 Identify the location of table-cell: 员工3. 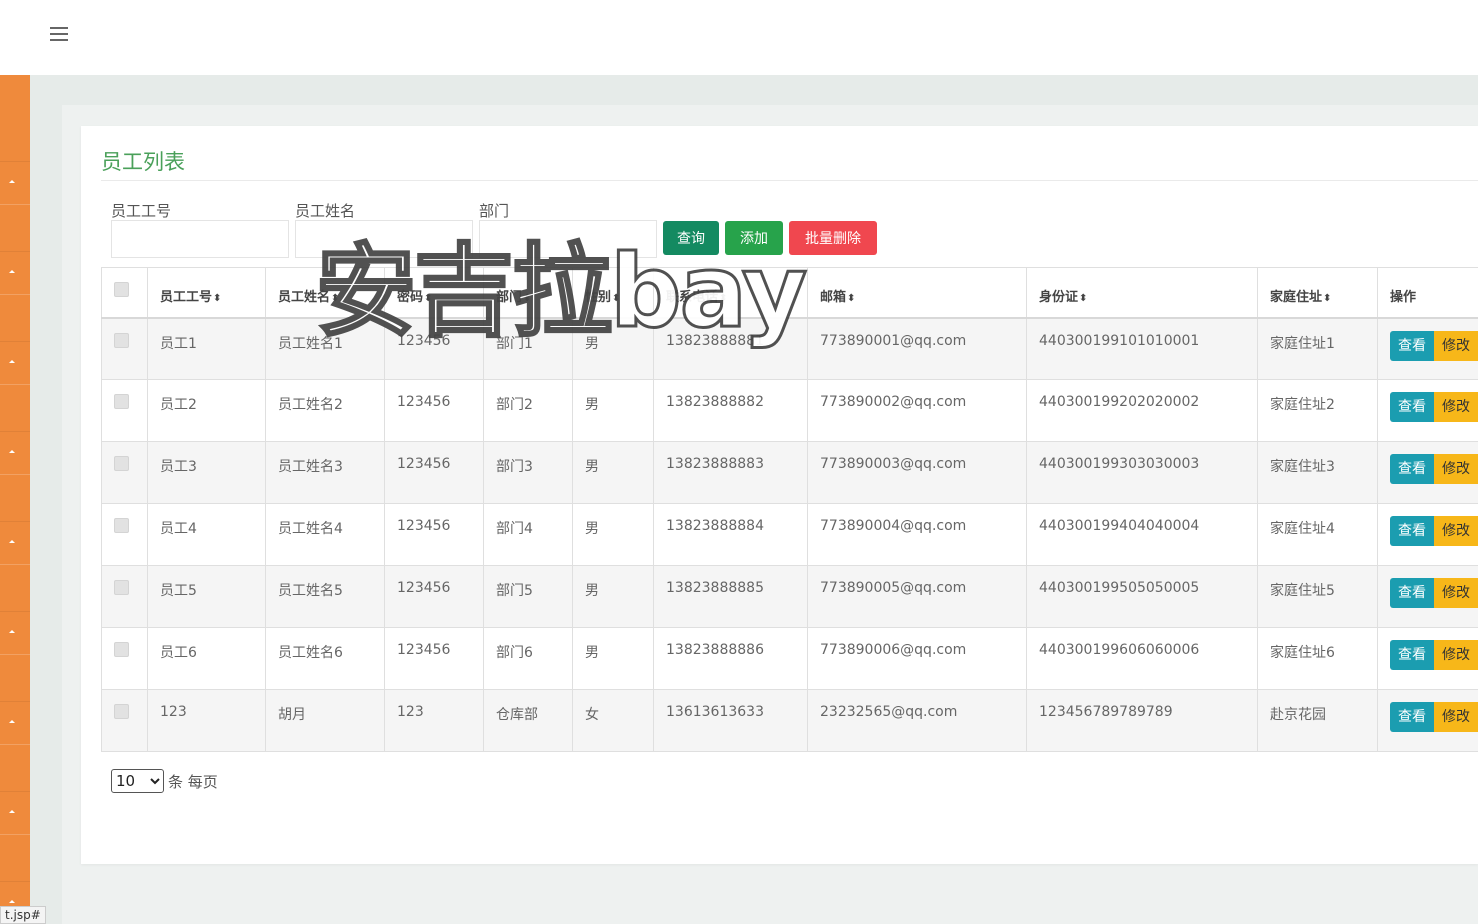
(206, 472).